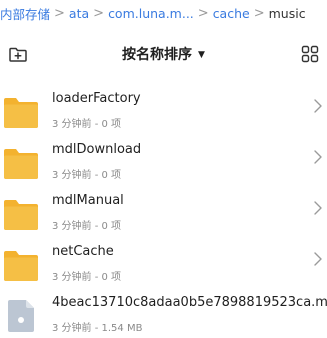  I want to click on file-name: mdlManual, so click(88, 200).